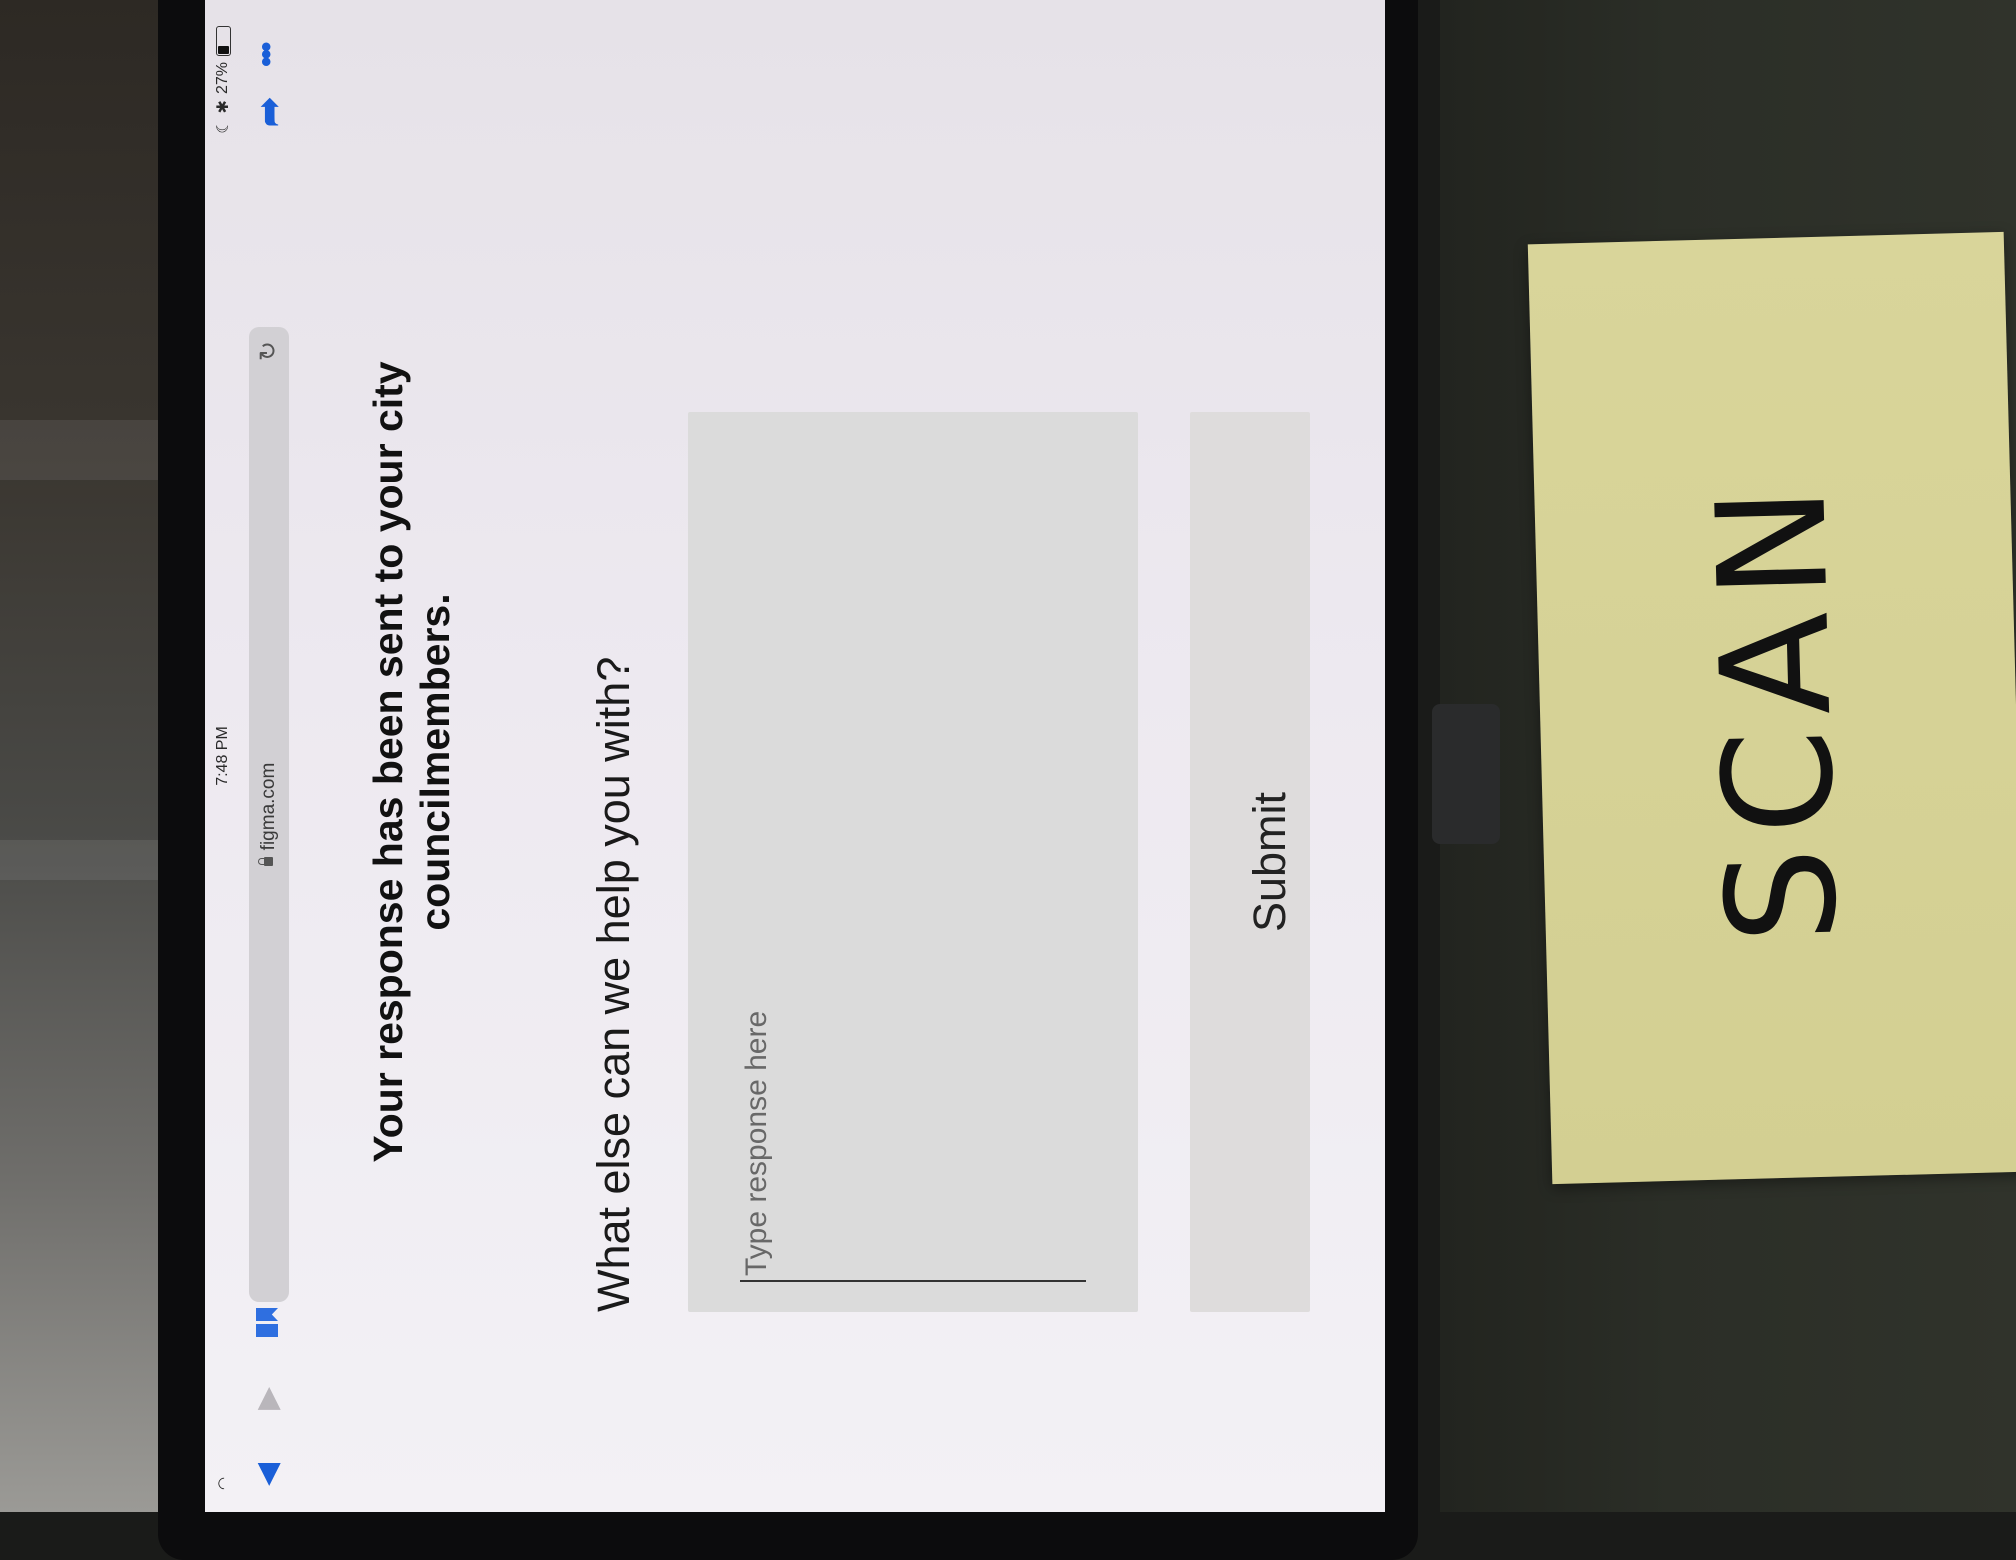 This screenshot has width=2016, height=1560. I want to click on submit-button-label: Submit, so click(1269, 862).